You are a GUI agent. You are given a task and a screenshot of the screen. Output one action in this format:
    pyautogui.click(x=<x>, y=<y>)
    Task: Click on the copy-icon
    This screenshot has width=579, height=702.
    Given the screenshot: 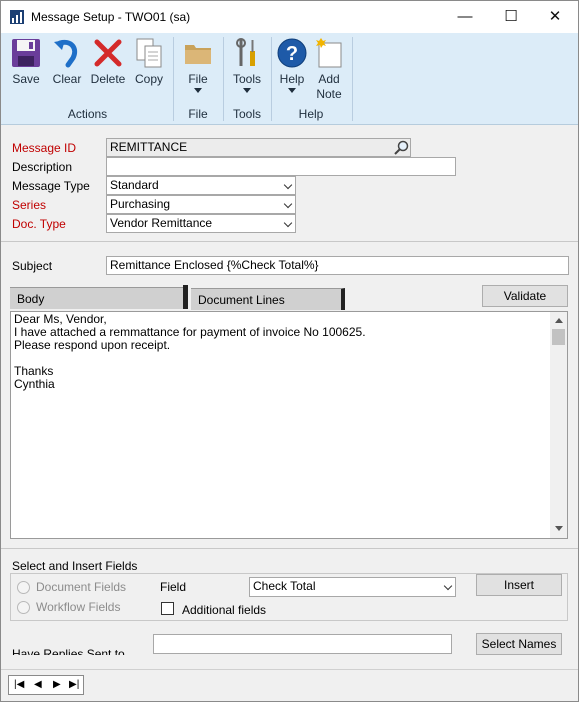 What is the action you would take?
    pyautogui.click(x=149, y=53)
    